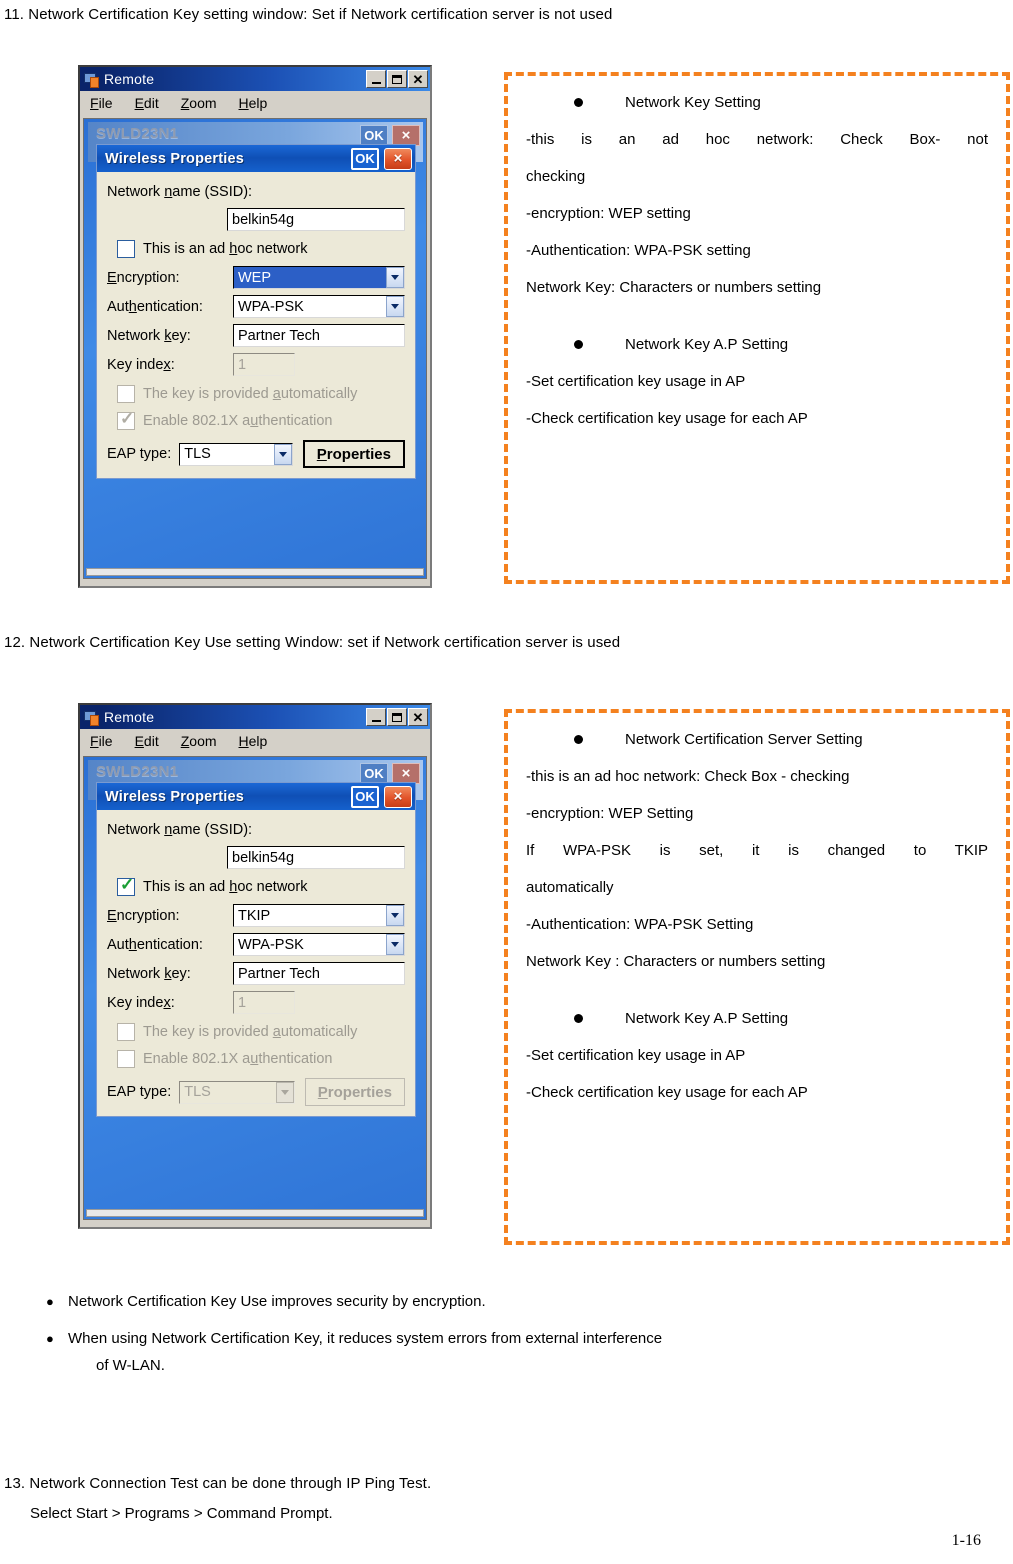 Image resolution: width=1013 pixels, height=1564 pixels. Describe the element at coordinates (143, 277) in the screenshot. I see `encryption-label: Encryption:` at that location.